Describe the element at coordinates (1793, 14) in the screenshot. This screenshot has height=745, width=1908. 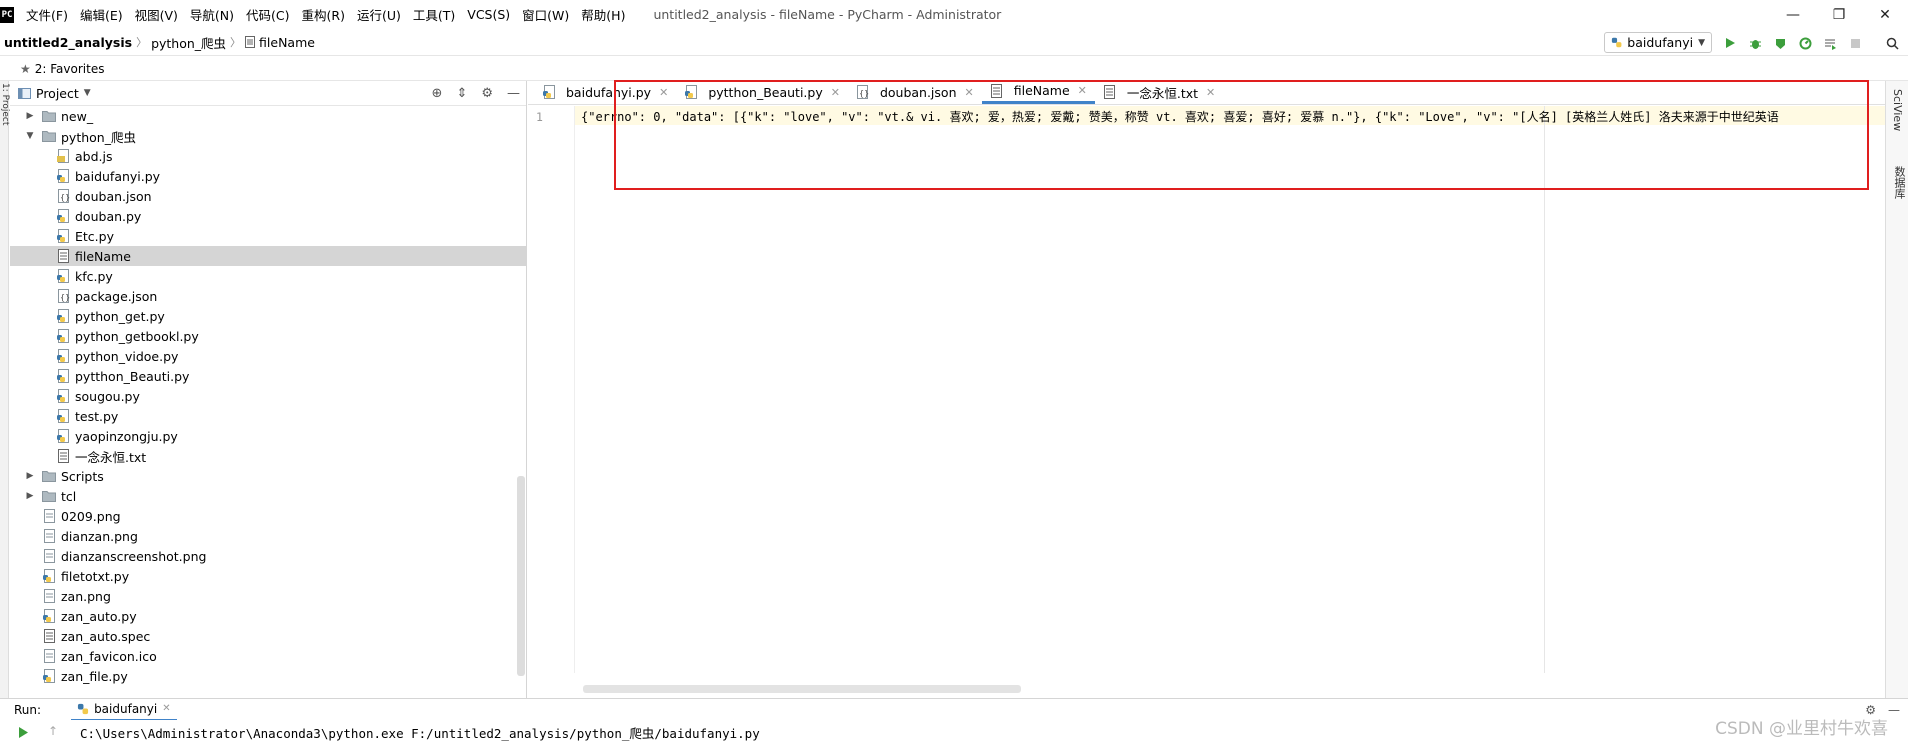
I see `minimize-button: —` at that location.